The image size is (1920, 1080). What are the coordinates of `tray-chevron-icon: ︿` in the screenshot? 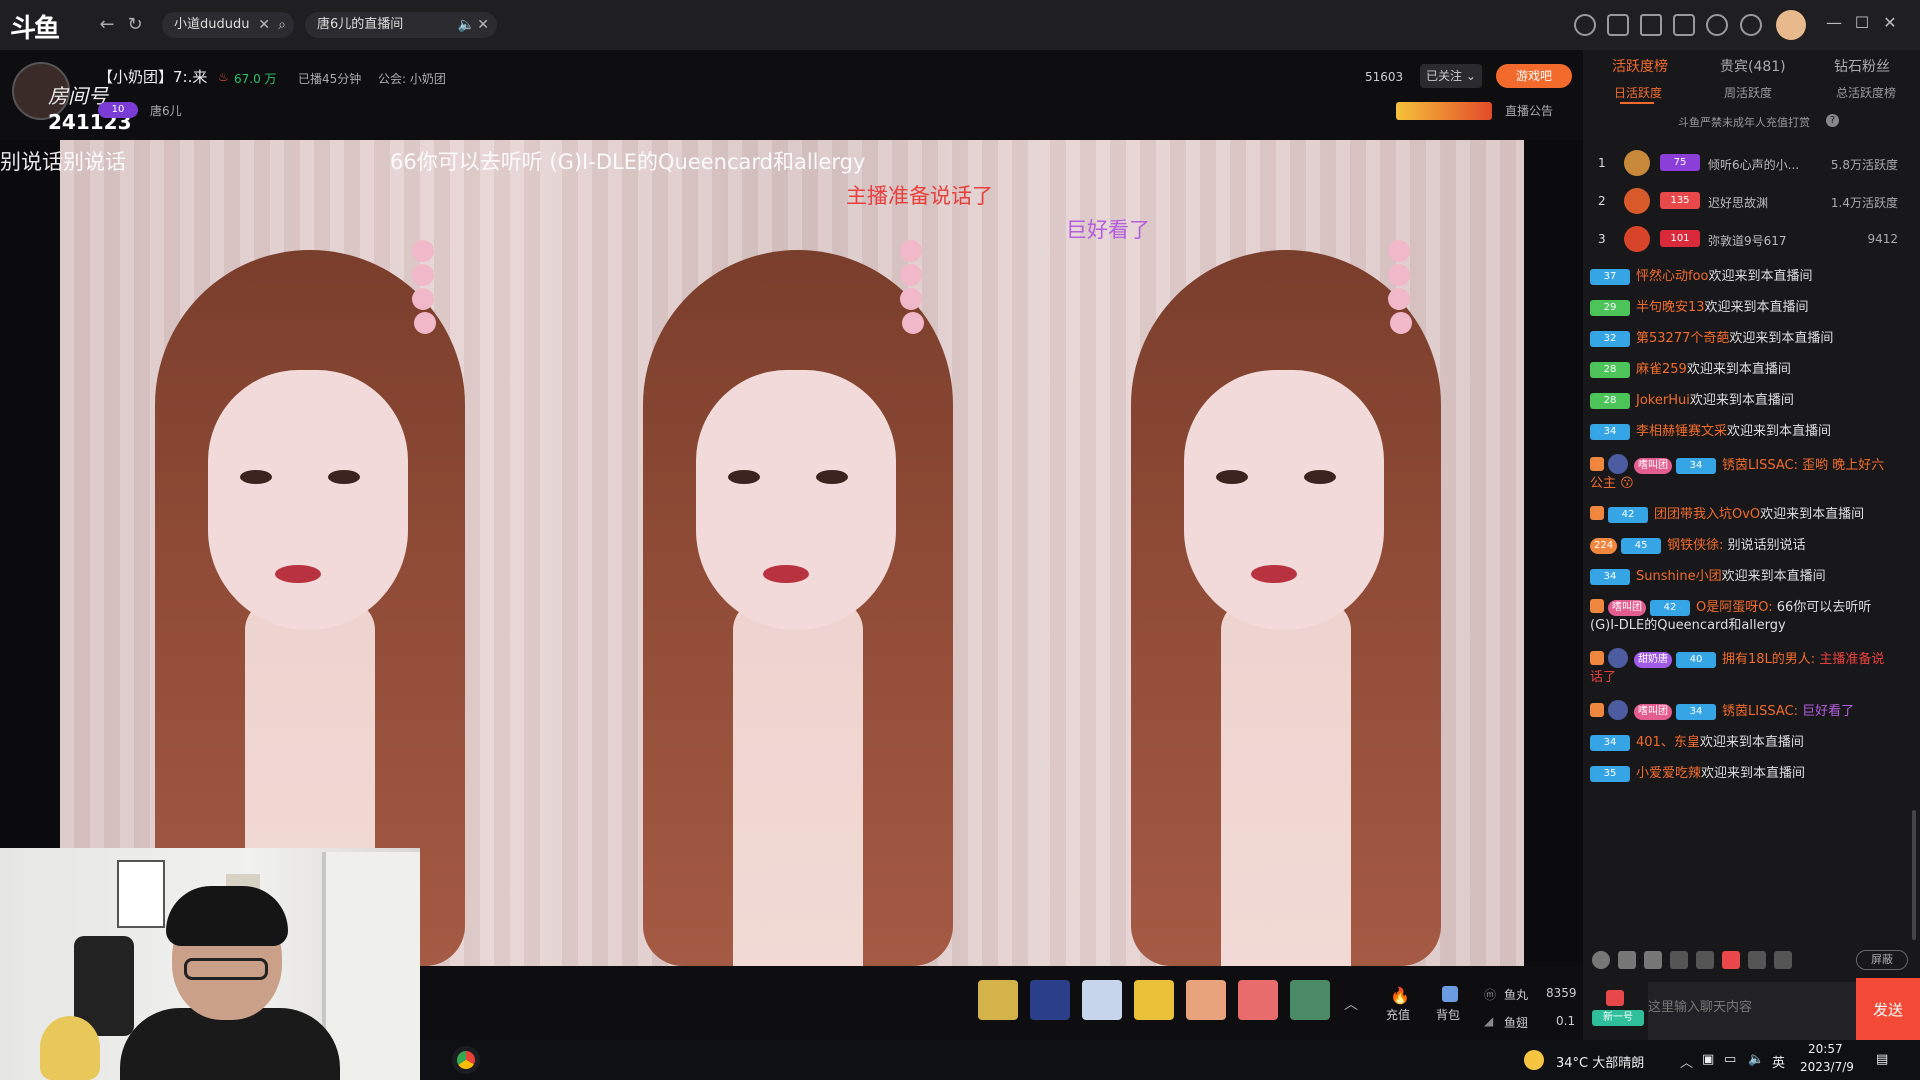 It's located at (1686, 1061).